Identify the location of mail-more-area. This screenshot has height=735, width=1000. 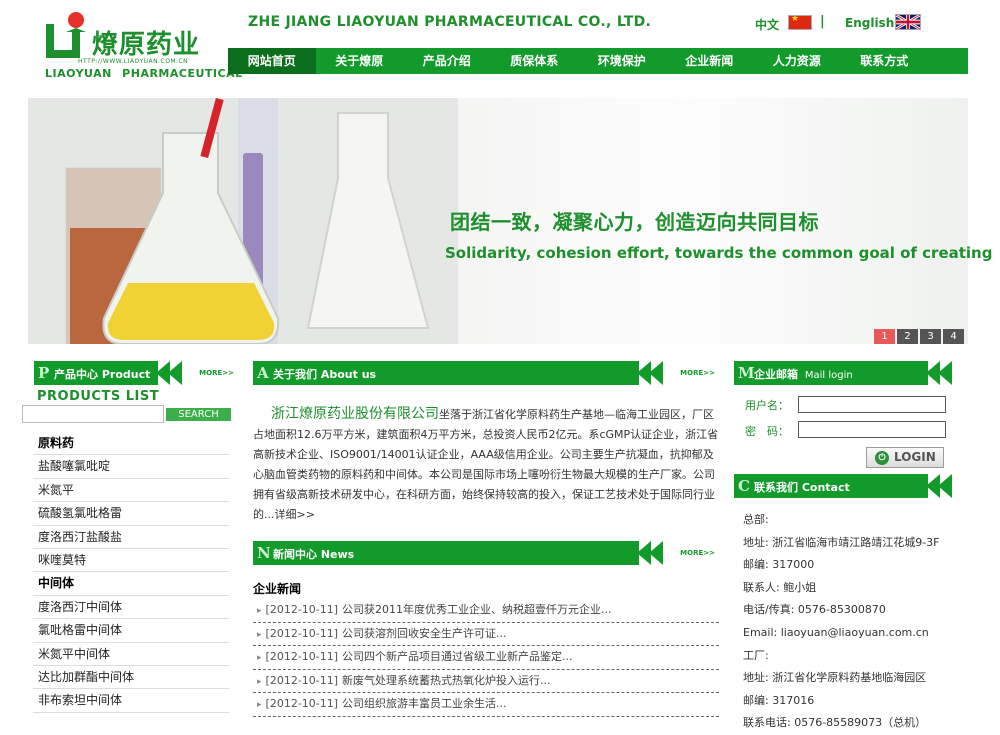
(944, 373).